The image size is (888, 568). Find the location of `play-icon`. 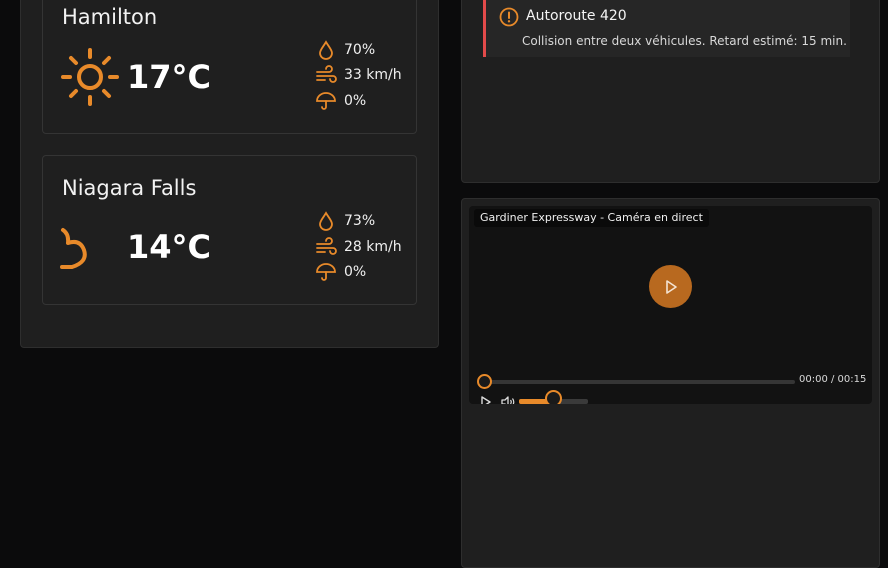

play-icon is located at coordinates (671, 286).